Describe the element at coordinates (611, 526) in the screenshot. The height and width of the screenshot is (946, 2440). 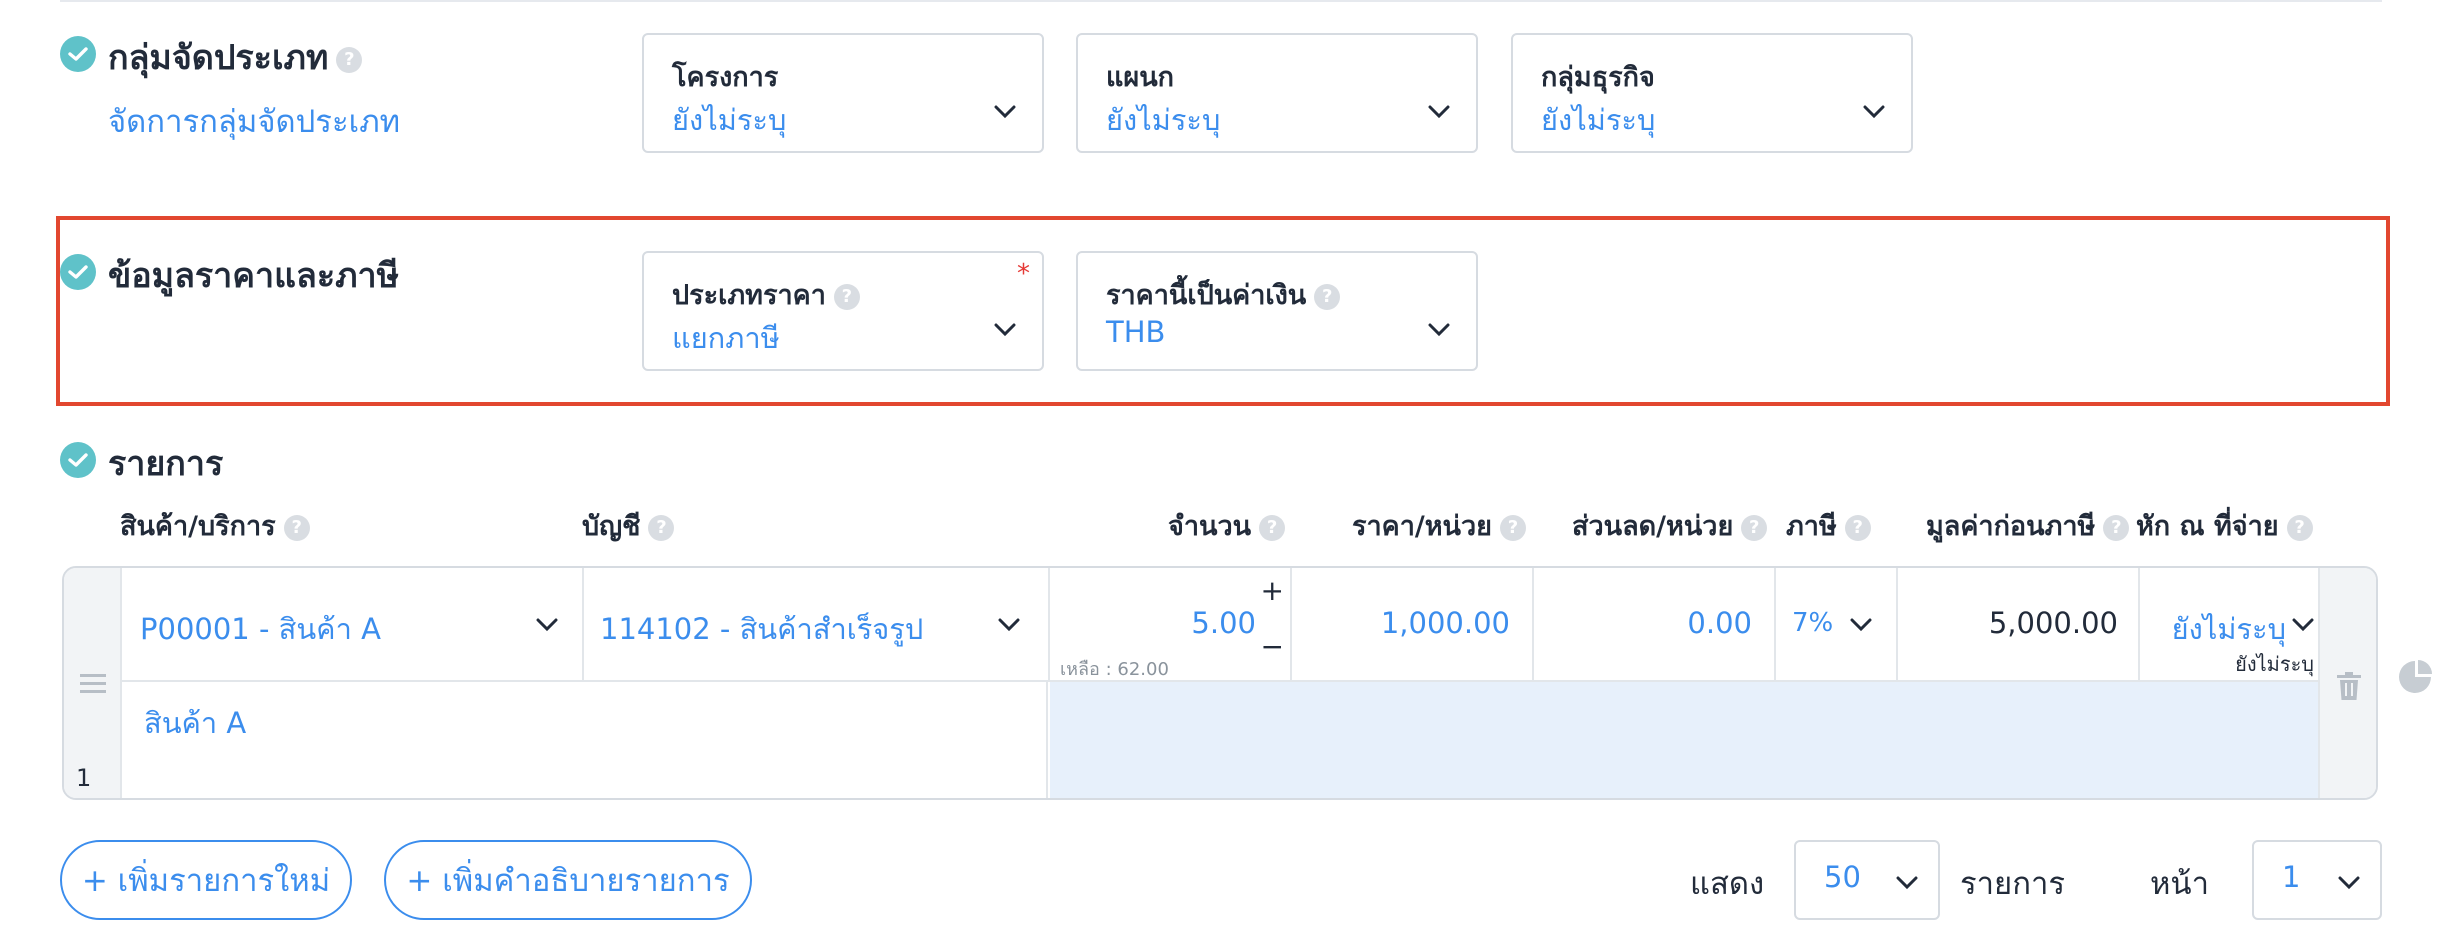
I see `col-header-account-text: บัญชี` at that location.